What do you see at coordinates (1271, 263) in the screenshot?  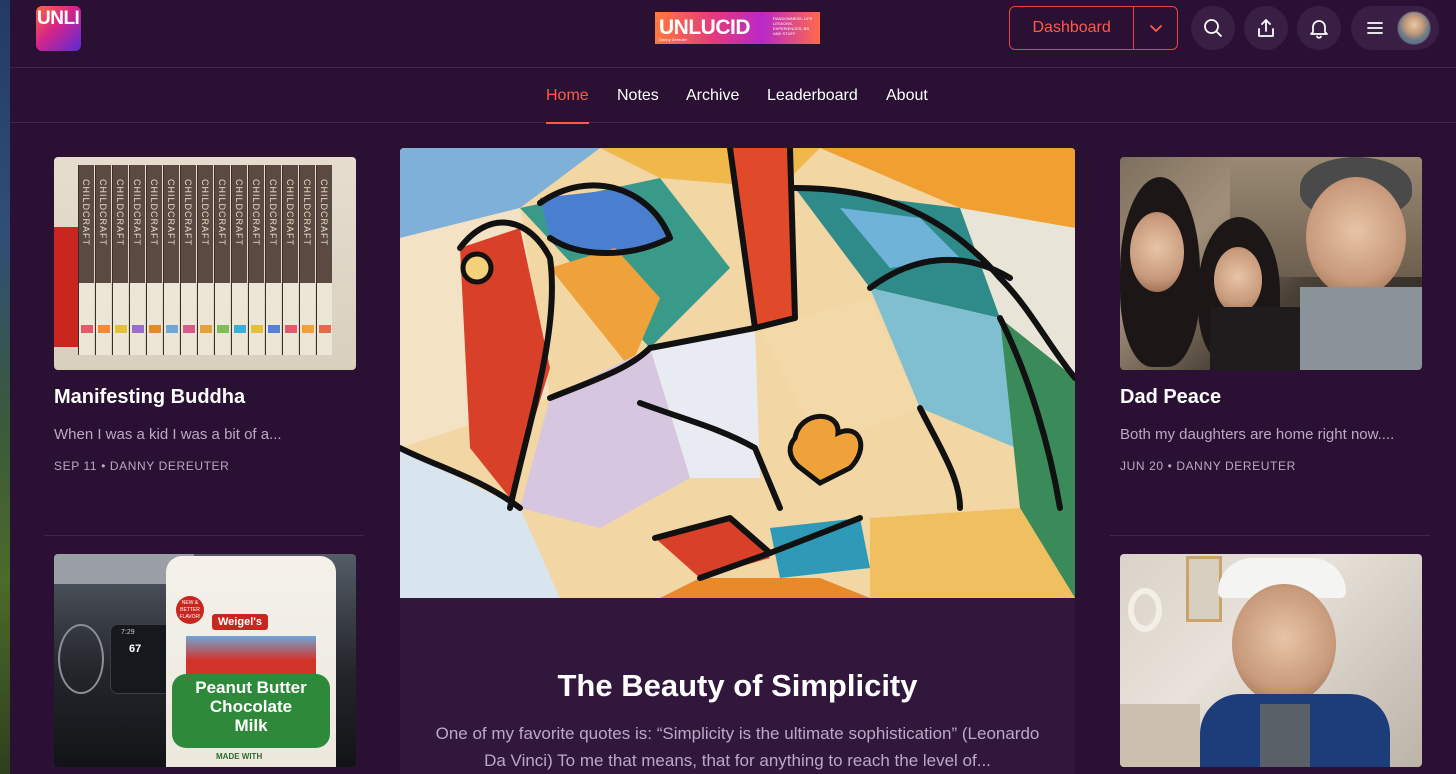 I see `post-image-family-selfie` at bounding box center [1271, 263].